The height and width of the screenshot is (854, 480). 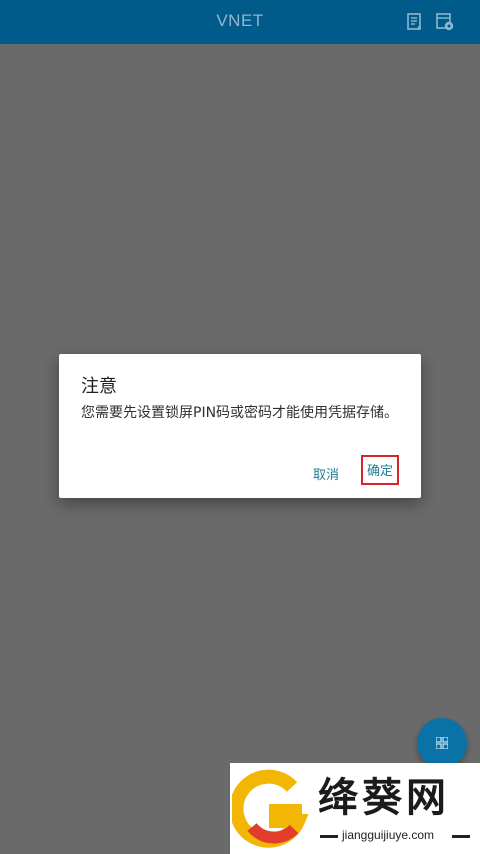 I want to click on app-bar: VNET, so click(x=240, y=22).